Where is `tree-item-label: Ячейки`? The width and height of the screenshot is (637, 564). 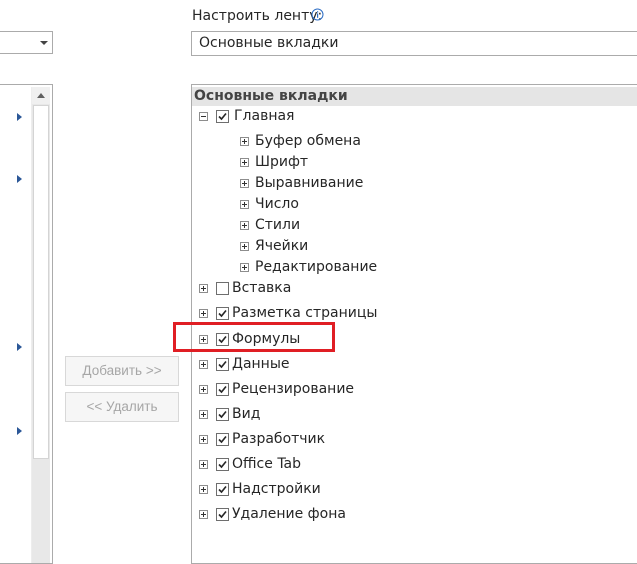 tree-item-label: Ячейки is located at coordinates (282, 246).